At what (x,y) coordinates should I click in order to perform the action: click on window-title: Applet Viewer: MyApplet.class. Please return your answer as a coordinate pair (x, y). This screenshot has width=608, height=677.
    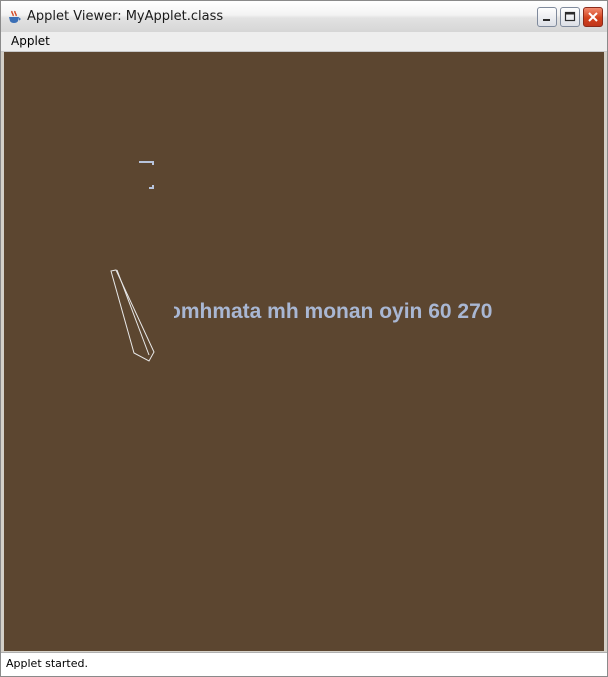
    Looking at the image, I should click on (125, 16).